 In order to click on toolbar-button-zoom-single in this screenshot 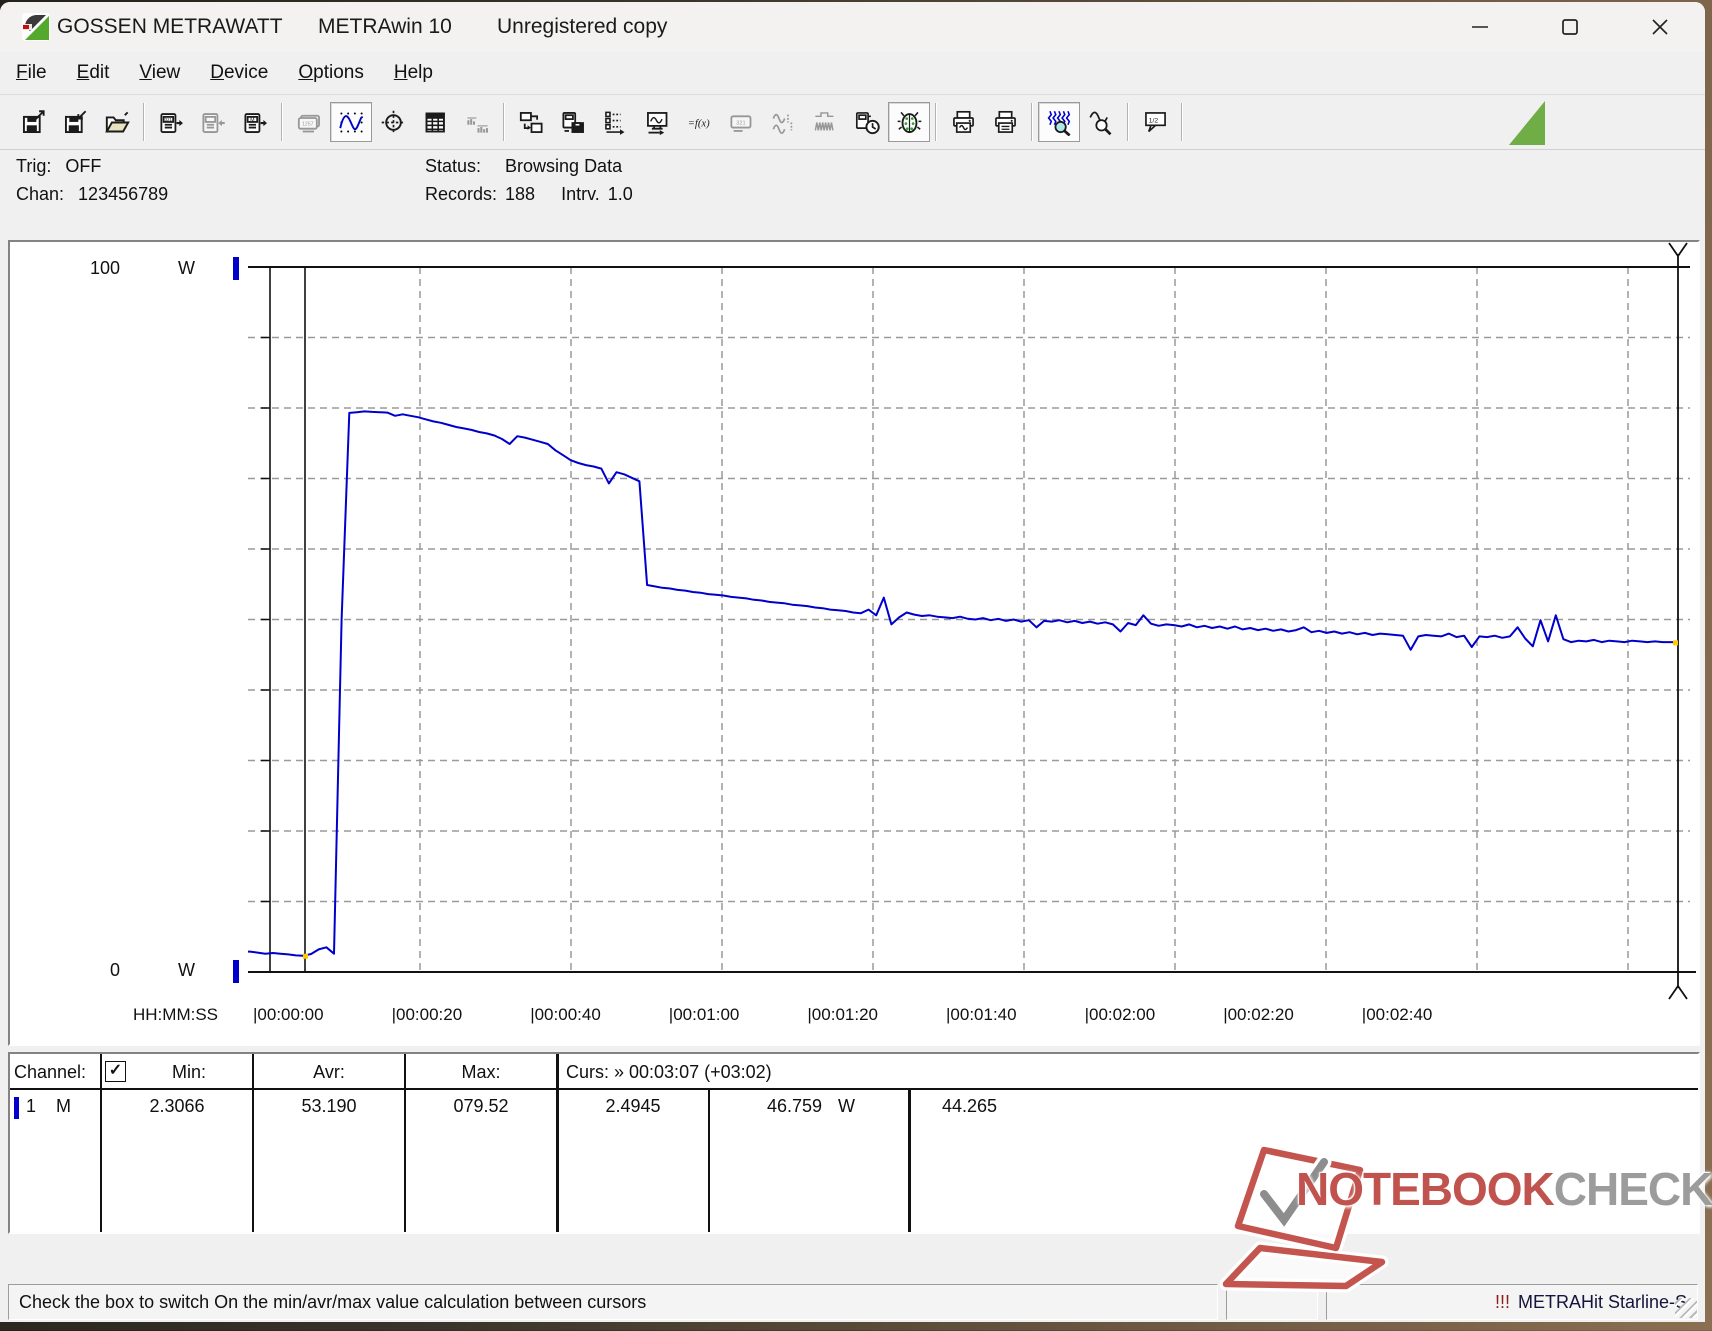, I will do `click(1101, 122)`.